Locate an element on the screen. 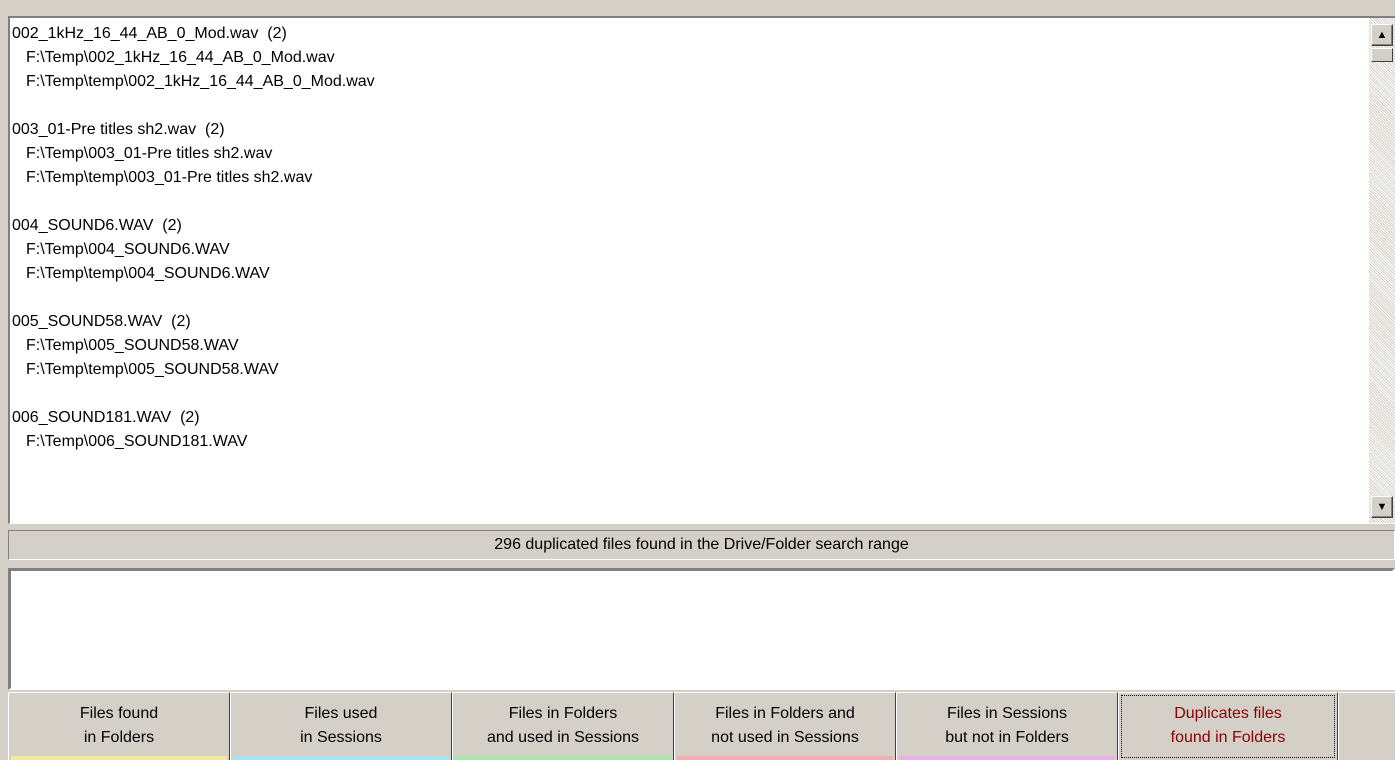 Image resolution: width=1395 pixels, height=760 pixels. duplicate-file-path: F:\Temp\004_SOUND6.WAV is located at coordinates (690, 250).